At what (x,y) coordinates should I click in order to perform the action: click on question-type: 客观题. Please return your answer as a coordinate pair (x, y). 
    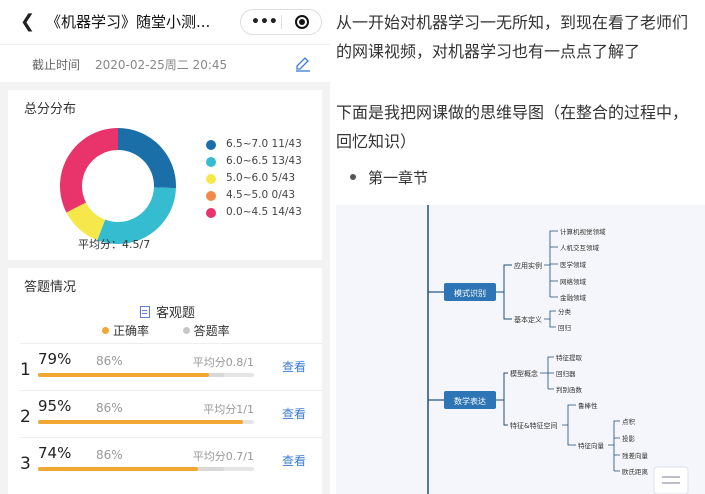
    Looking at the image, I should click on (167, 311).